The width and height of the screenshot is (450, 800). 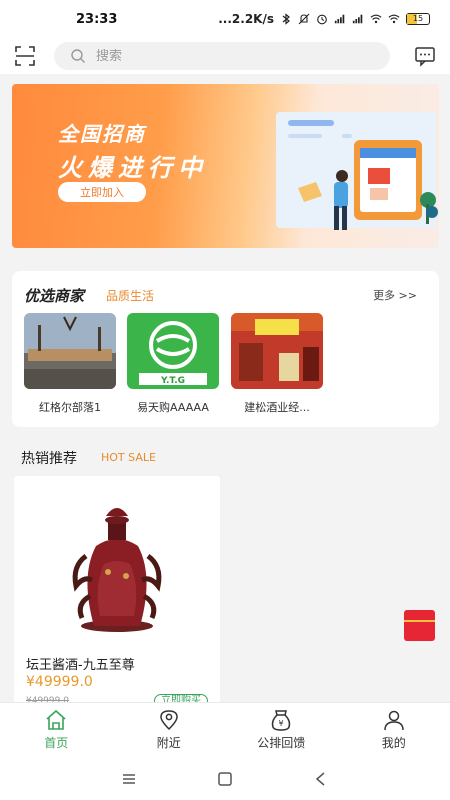 I want to click on status-icons: ...2.2K/s 15, so click(x=324, y=19).